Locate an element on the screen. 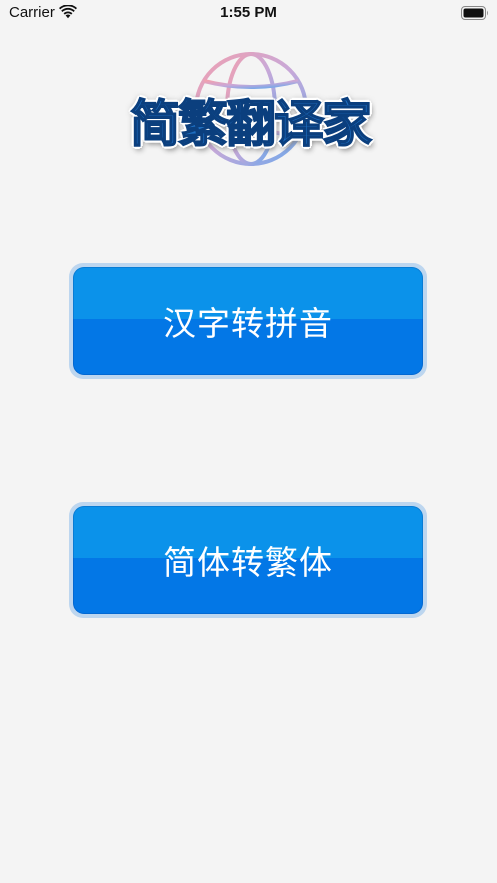  simplified-to-traditional-label: 简体转繁体 is located at coordinates (248, 562).